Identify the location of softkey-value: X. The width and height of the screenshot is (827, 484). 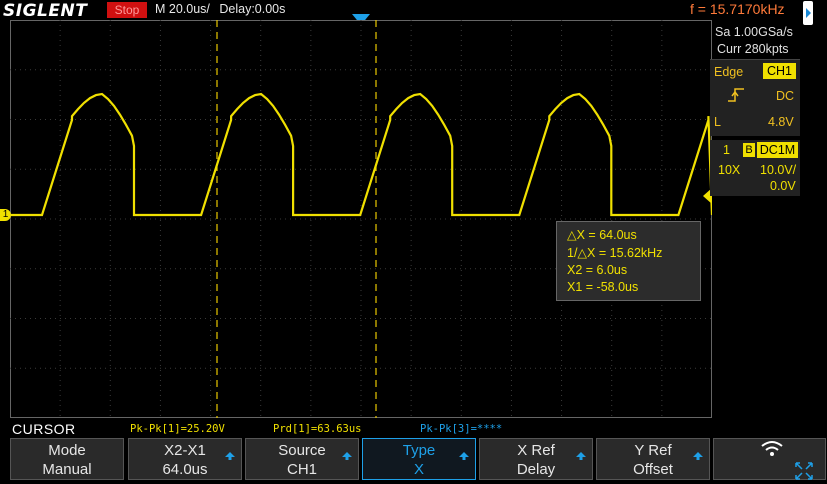
(418, 469).